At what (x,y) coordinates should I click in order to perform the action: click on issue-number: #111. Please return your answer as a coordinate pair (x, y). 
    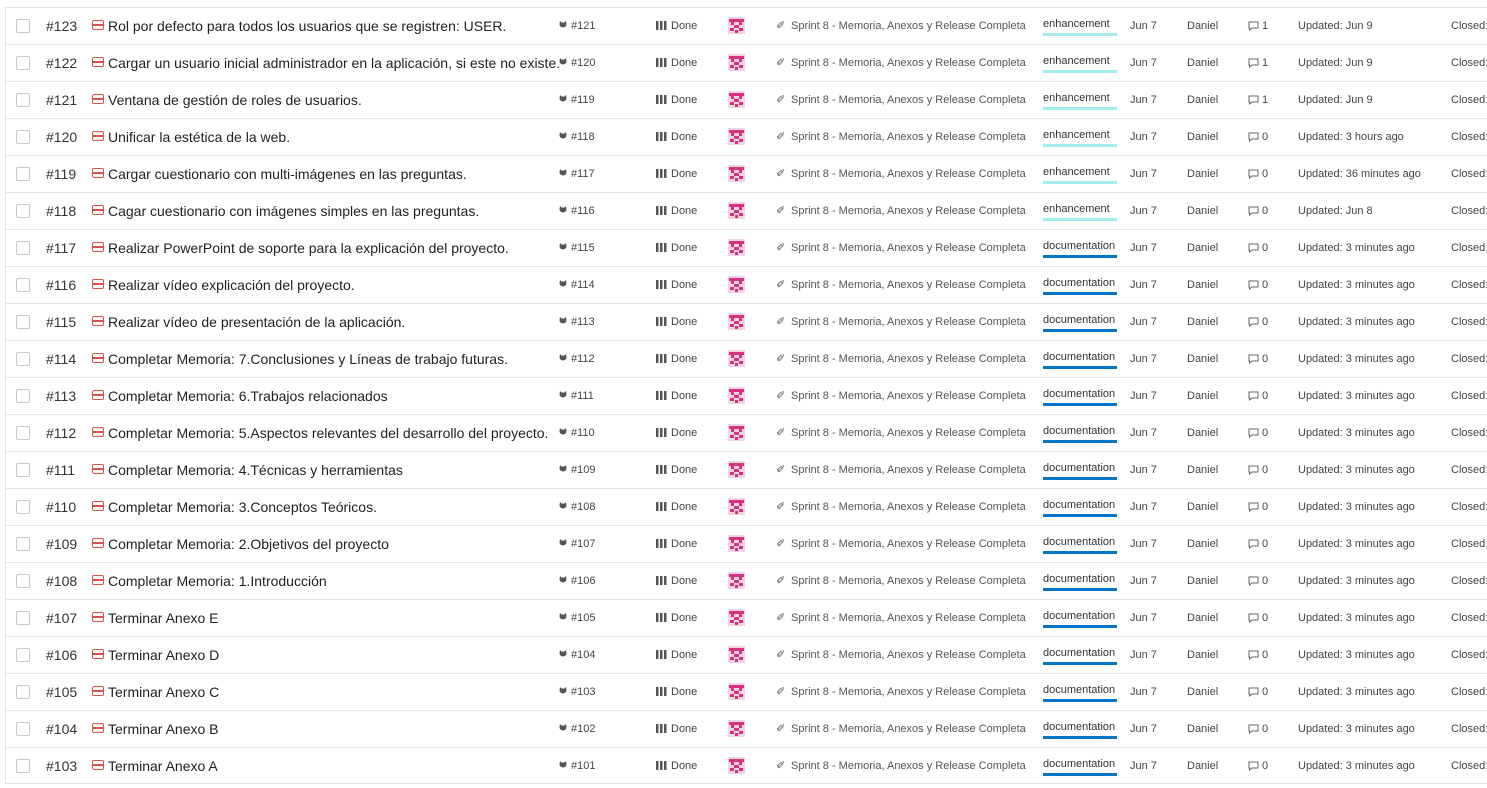
    Looking at the image, I should click on (60, 470).